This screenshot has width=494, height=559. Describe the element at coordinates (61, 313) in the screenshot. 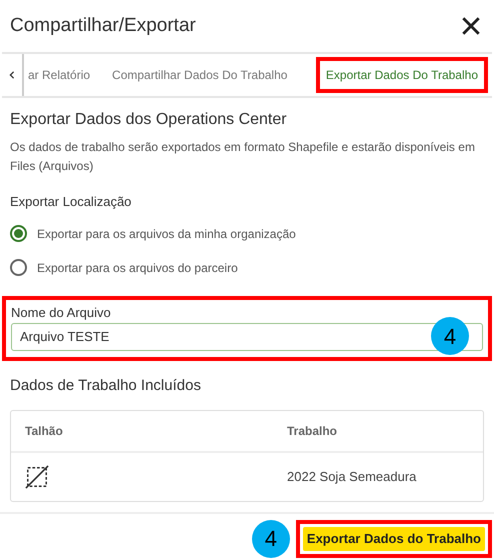

I see `field-label: Nome do Arquivo` at that location.